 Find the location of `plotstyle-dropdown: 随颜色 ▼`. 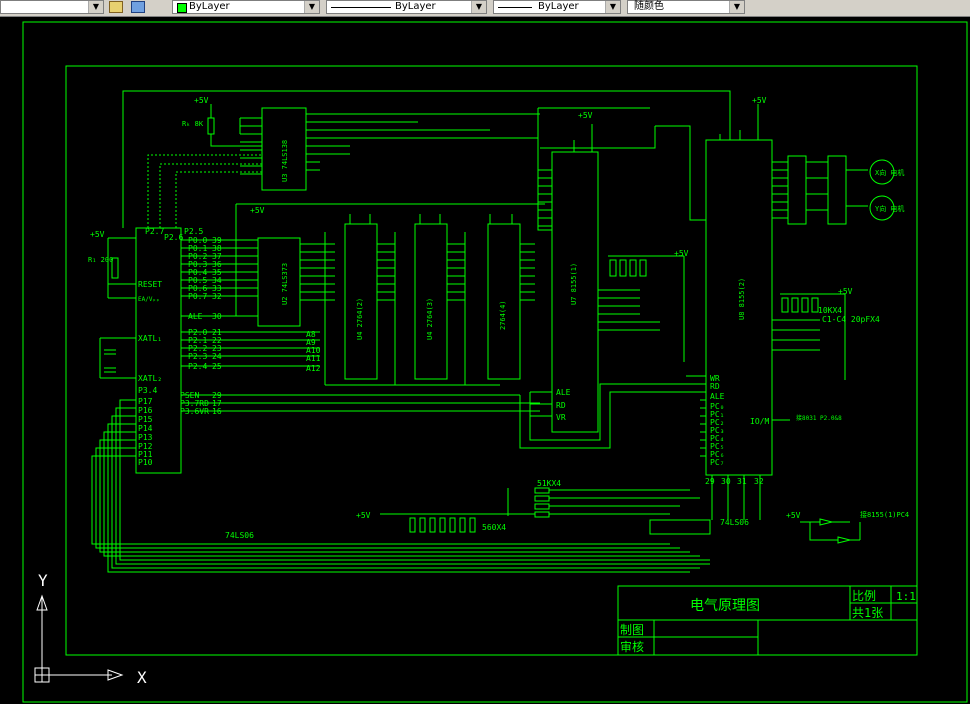

plotstyle-dropdown: 随颜色 ▼ is located at coordinates (686, 7).